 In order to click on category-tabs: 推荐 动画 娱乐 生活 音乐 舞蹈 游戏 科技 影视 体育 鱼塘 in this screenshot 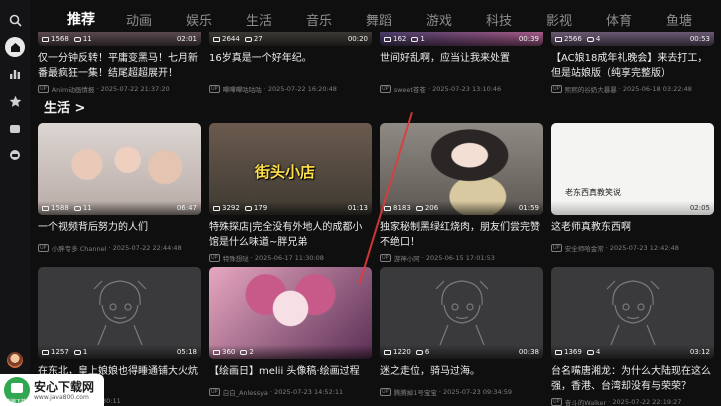, I will do `click(375, 18)`.